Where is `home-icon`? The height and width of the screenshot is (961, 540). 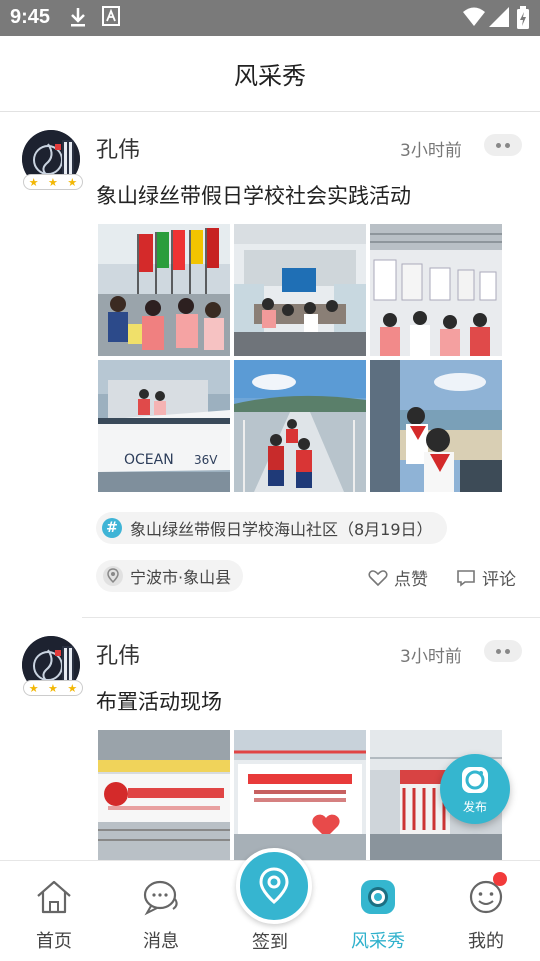 home-icon is located at coordinates (54, 897).